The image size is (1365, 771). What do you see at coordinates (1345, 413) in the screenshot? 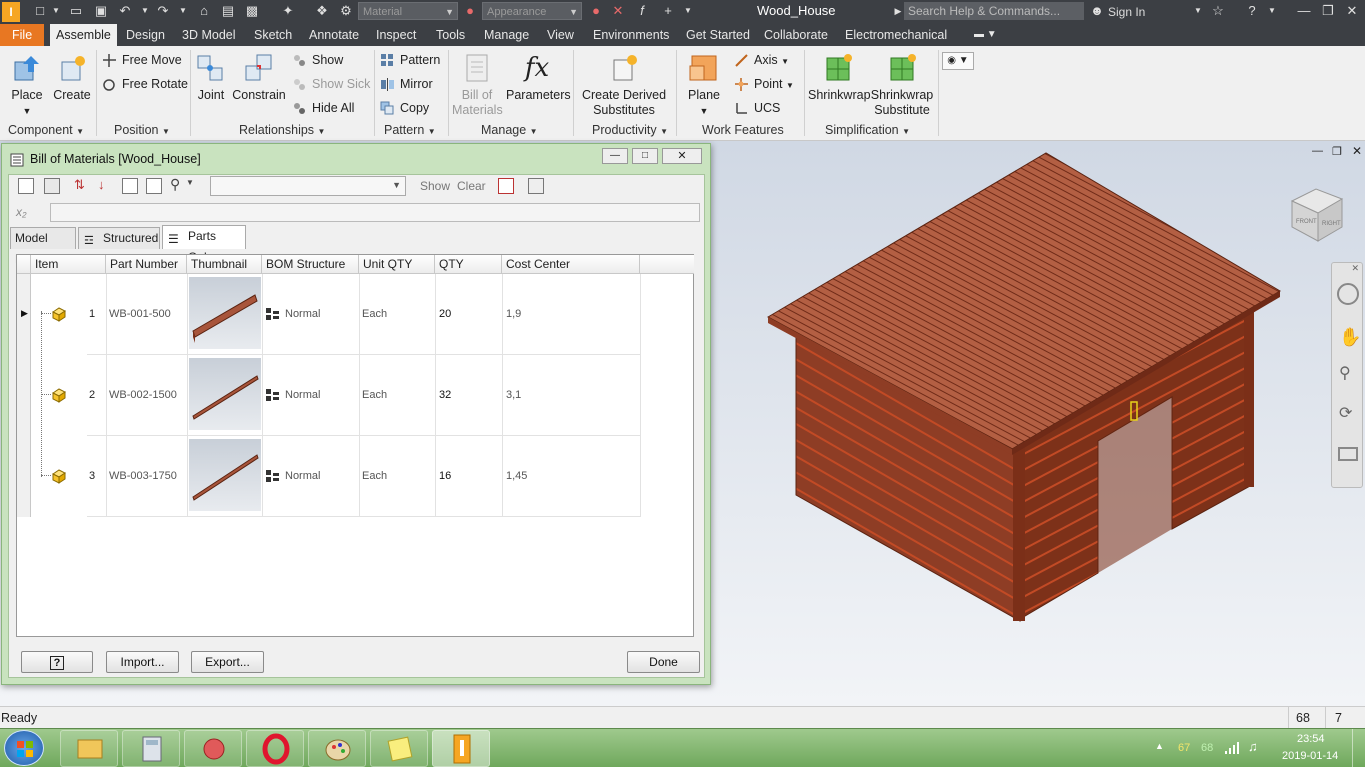
I see `orbit-icon: ⟳` at bounding box center [1345, 413].